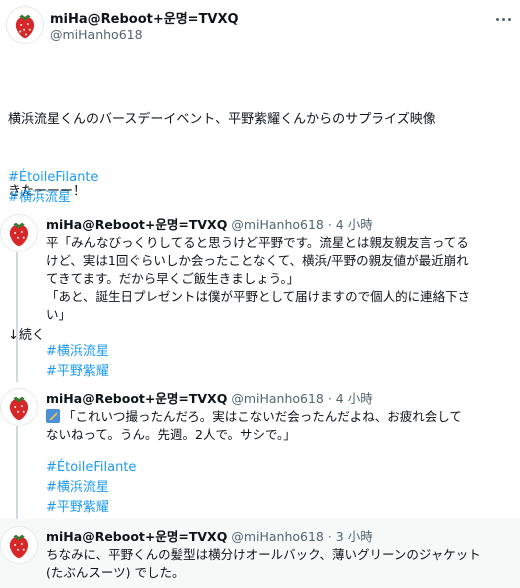 Image resolution: width=520 pixels, height=588 pixels. What do you see at coordinates (257, 260) in the screenshot?
I see `tweet-text-line: けど、実は1回ぐらいしか会ったことなくて、横浜/平野の親友値が最近崩れ` at bounding box center [257, 260].